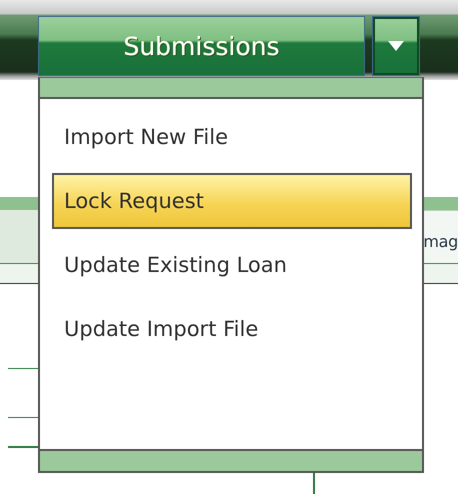 The image size is (458, 494). I want to click on menu-item: Update Import File, so click(232, 329).